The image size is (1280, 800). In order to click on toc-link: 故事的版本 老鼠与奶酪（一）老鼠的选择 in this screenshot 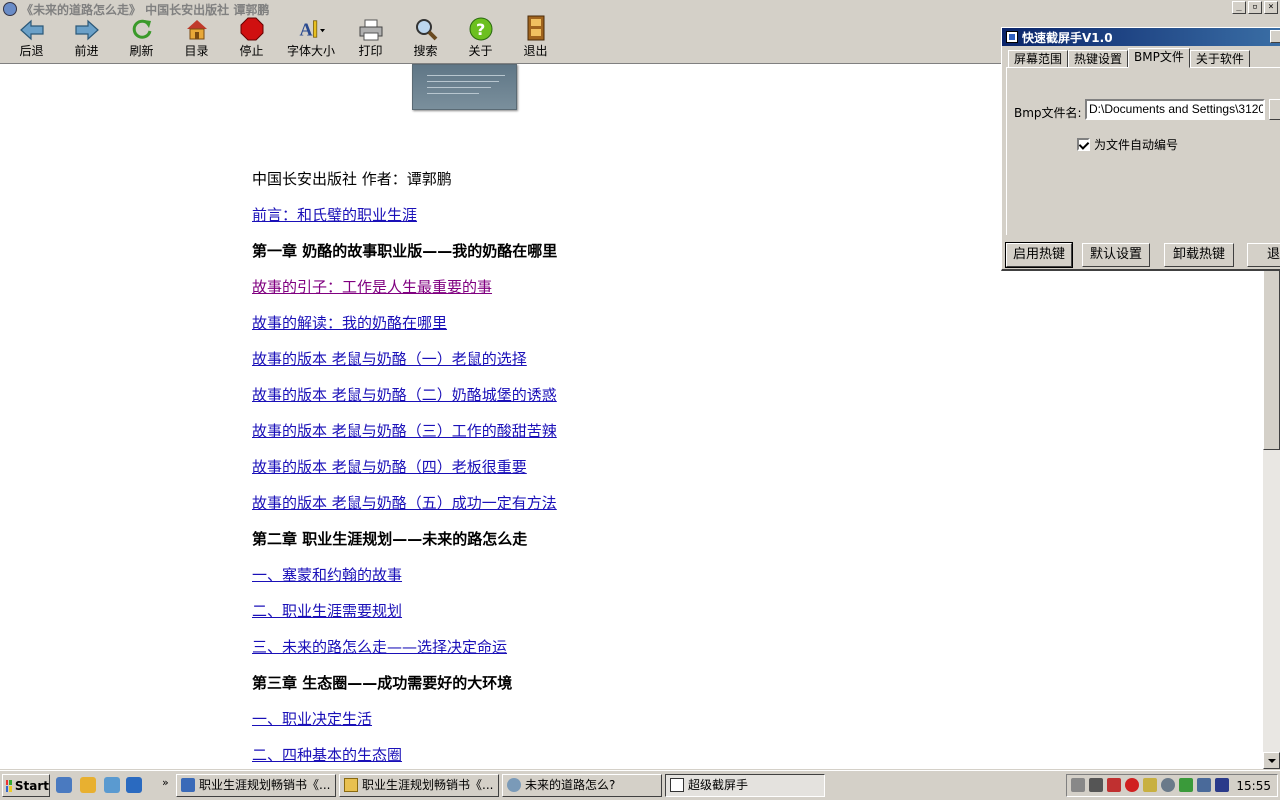, I will do `click(389, 359)`.